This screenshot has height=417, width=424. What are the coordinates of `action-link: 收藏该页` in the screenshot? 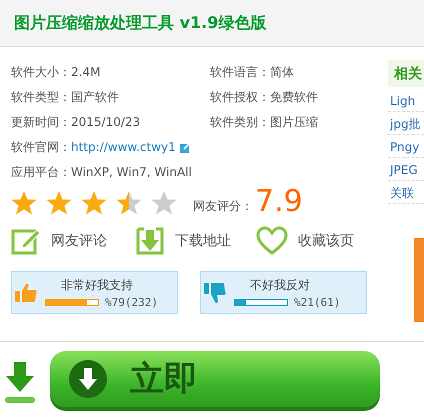 It's located at (318, 241).